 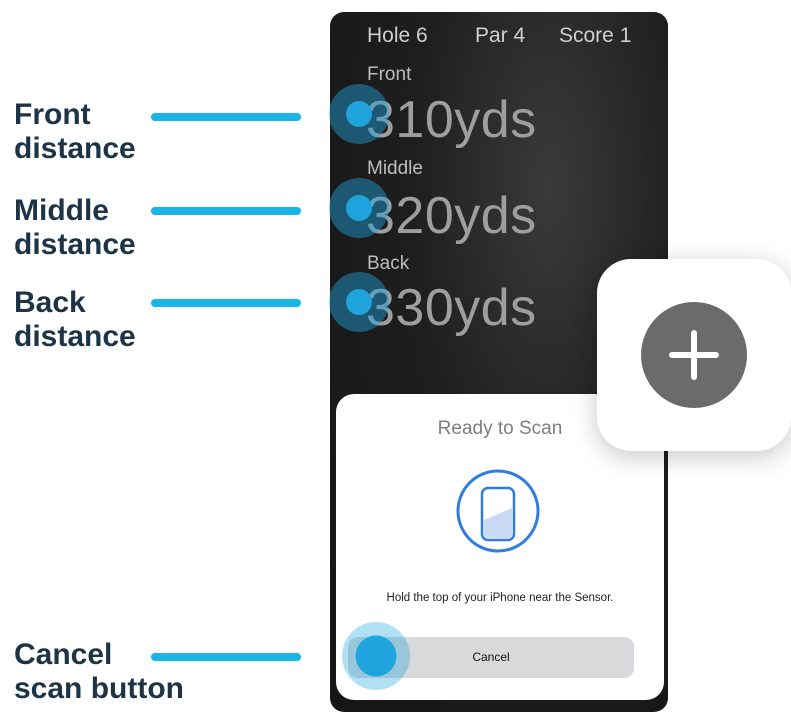 I want to click on add-button-card, so click(x=694, y=355).